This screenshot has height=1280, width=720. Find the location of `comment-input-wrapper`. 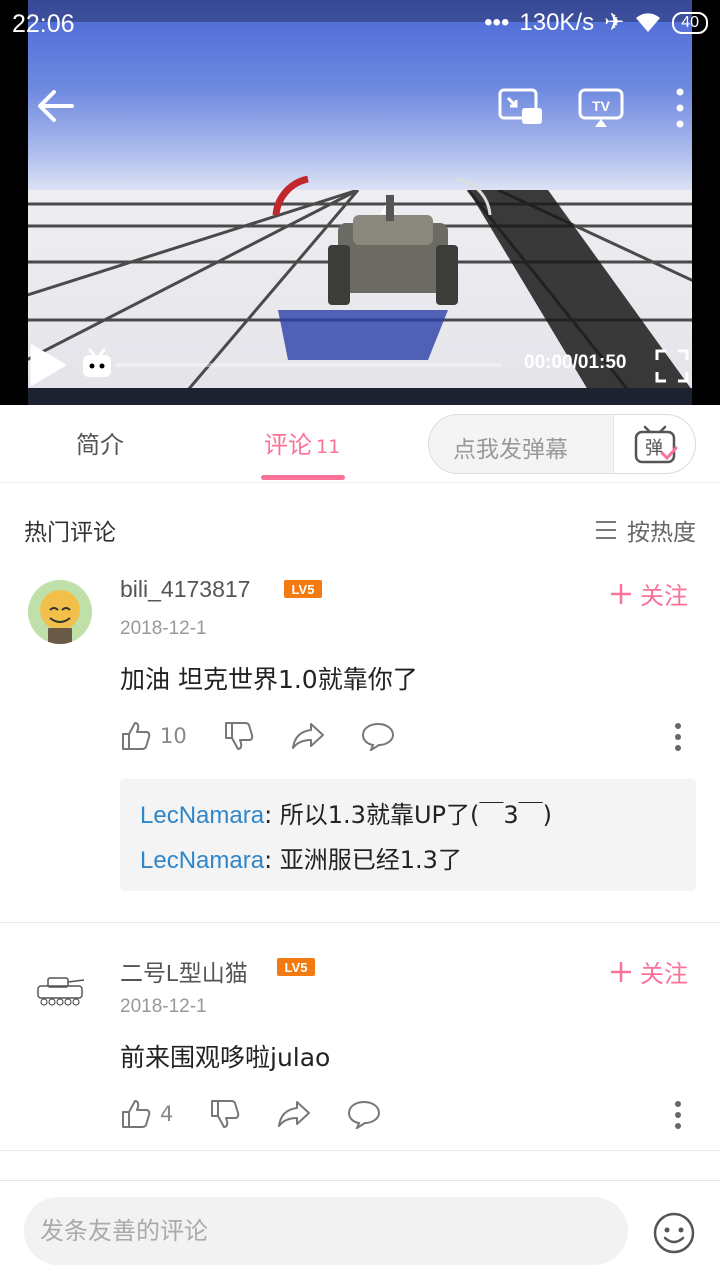

comment-input-wrapper is located at coordinates (326, 1231).